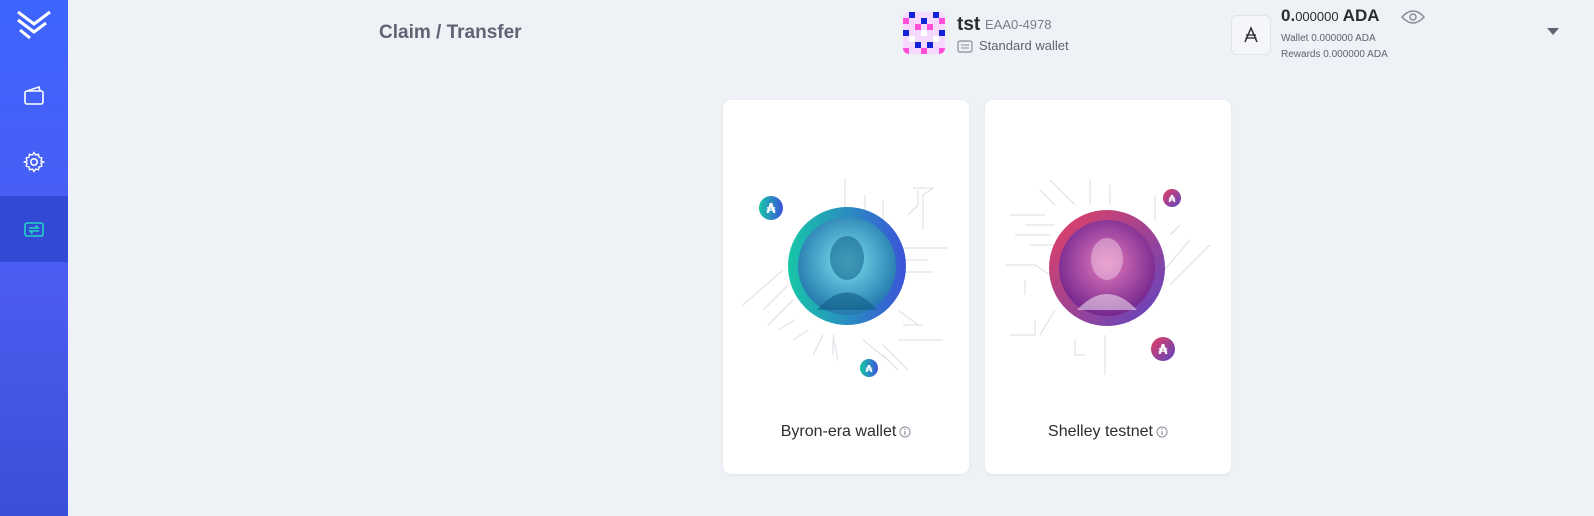  I want to click on balance-decimal: 000000, so click(1317, 16).